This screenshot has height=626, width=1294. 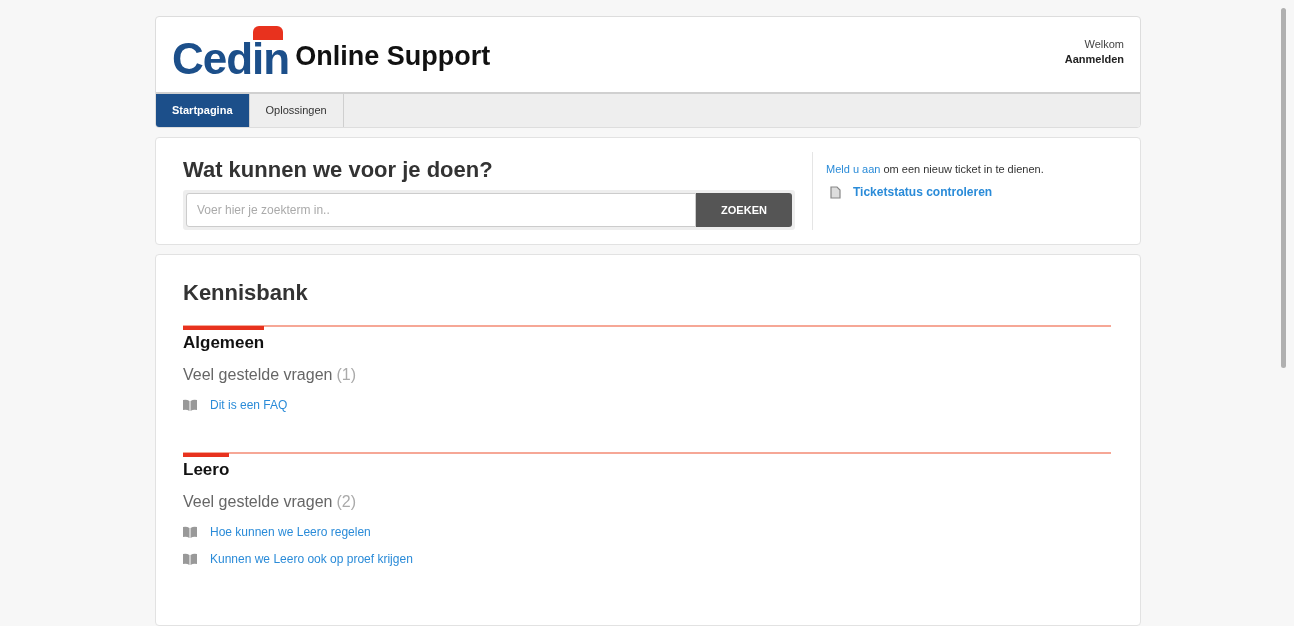 What do you see at coordinates (935, 169) in the screenshot?
I see `sign-in-sentence: Meld u aan om een nieuw ticket in te dienen.` at bounding box center [935, 169].